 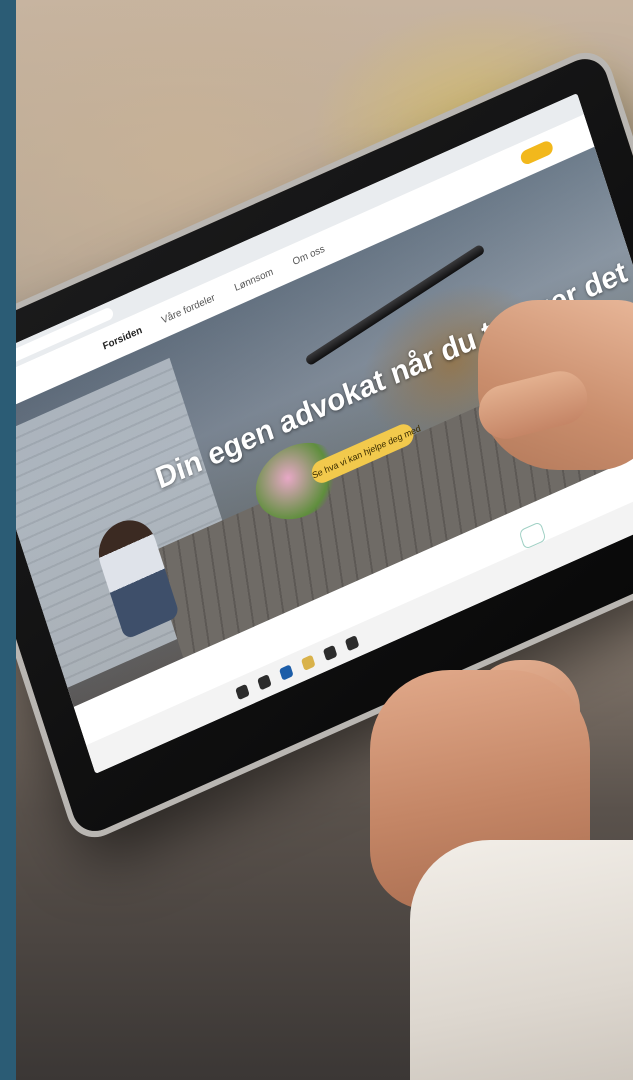 What do you see at coordinates (264, 682) in the screenshot?
I see `search-icon` at bounding box center [264, 682].